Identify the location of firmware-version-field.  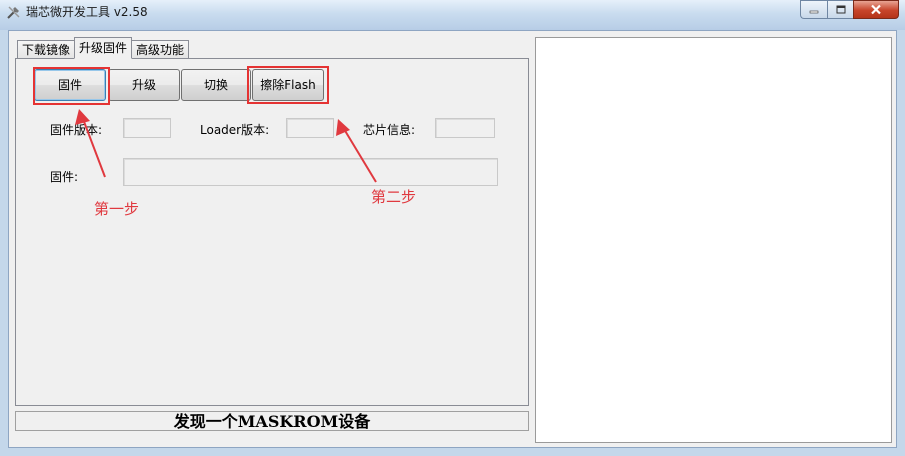
(147, 128).